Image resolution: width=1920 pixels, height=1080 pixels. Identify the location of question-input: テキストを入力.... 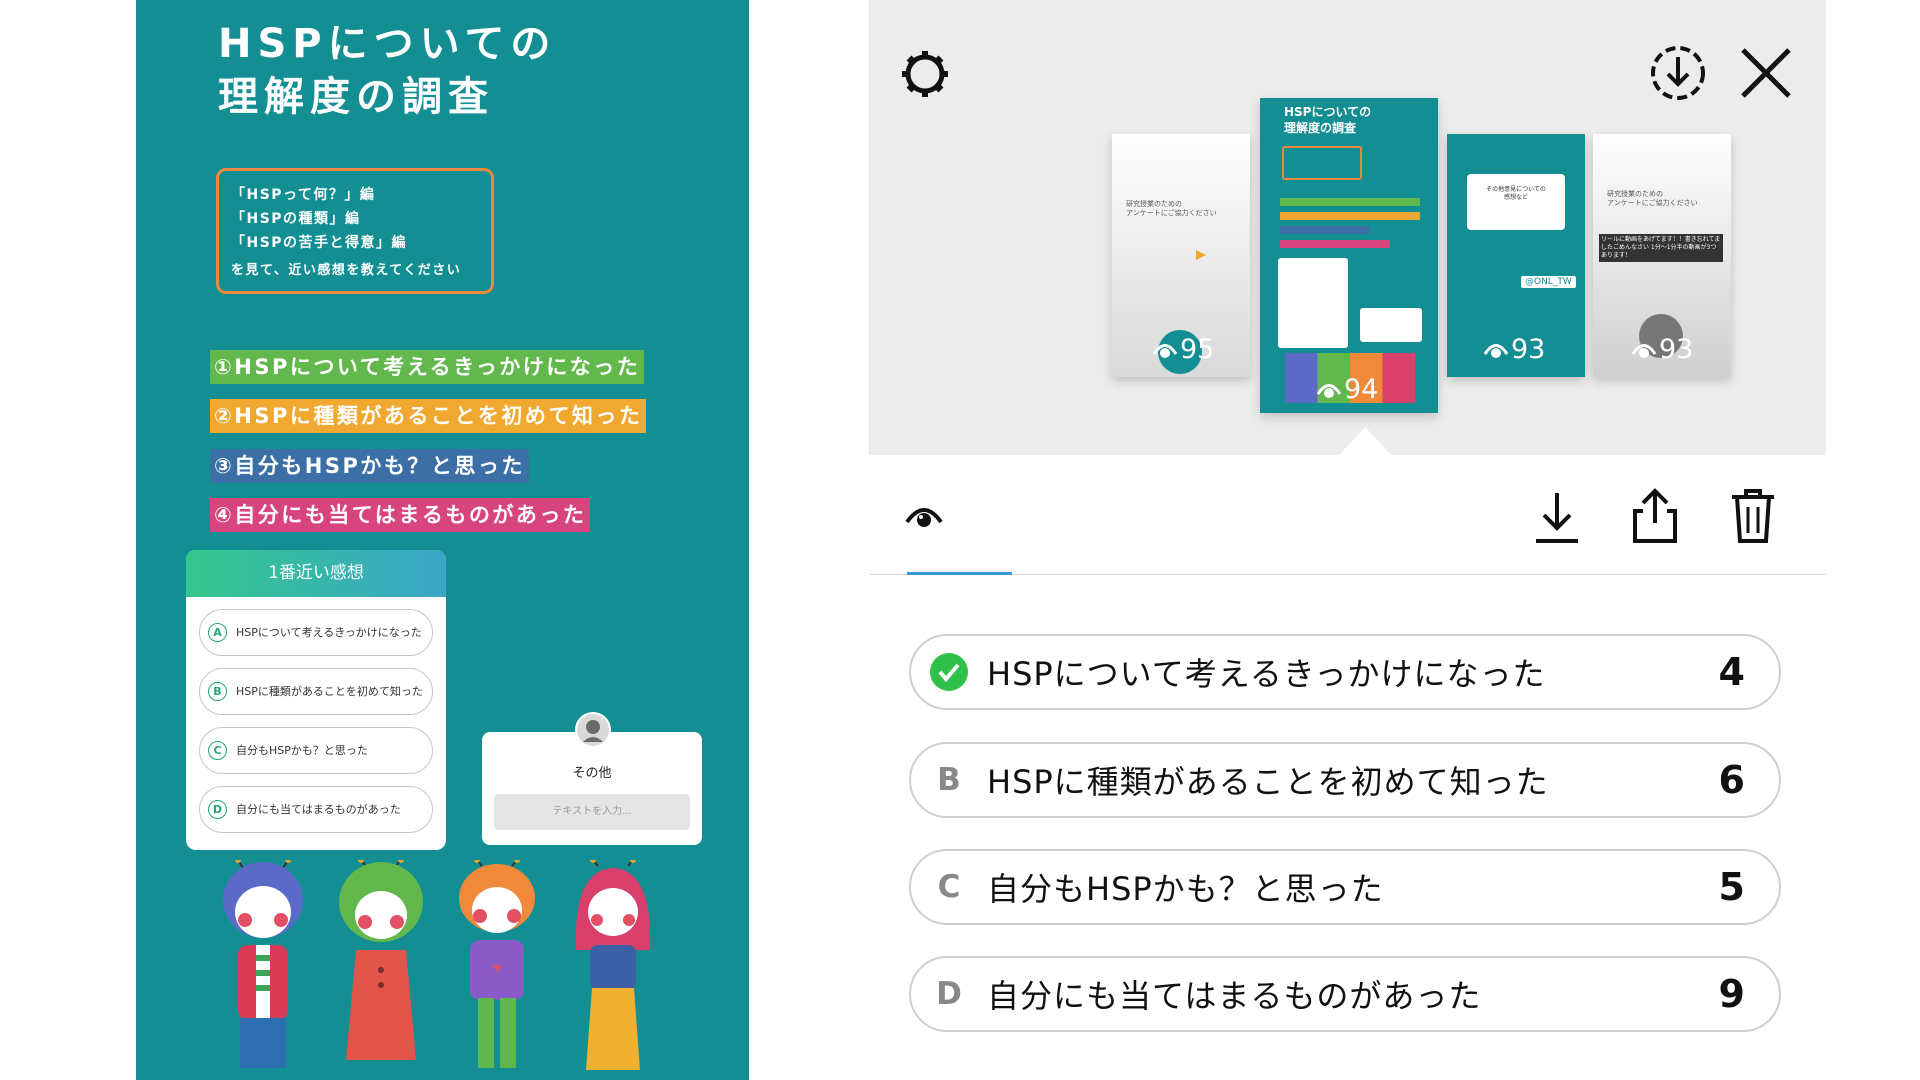
(592, 812).